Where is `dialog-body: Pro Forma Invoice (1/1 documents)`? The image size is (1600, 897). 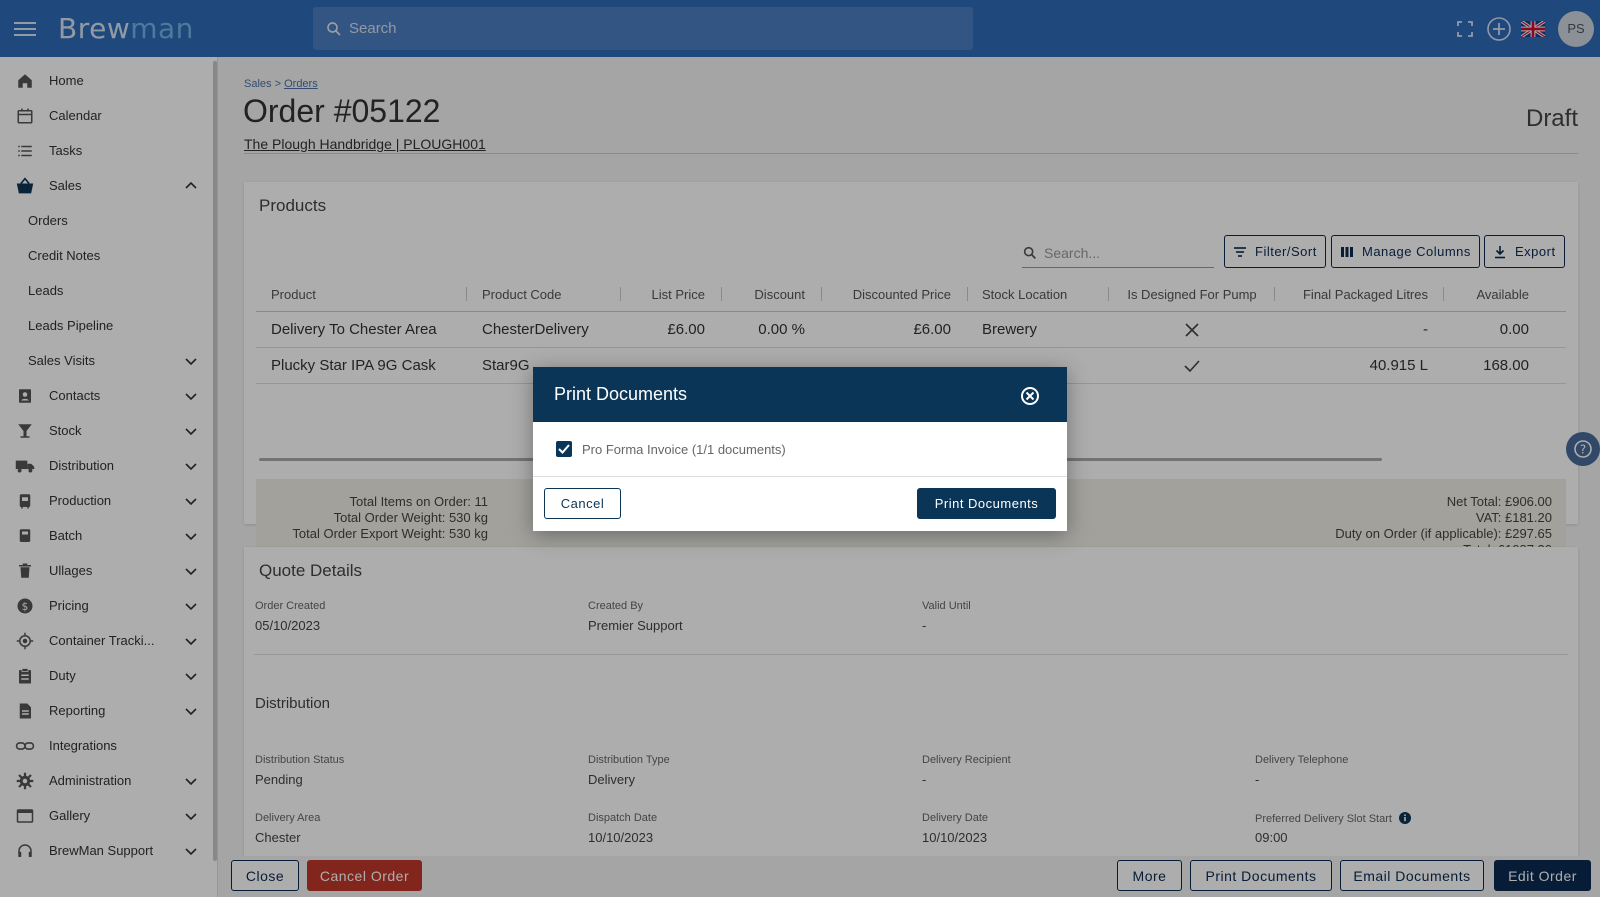 dialog-body: Pro Forma Invoice (1/1 documents) is located at coordinates (800, 449).